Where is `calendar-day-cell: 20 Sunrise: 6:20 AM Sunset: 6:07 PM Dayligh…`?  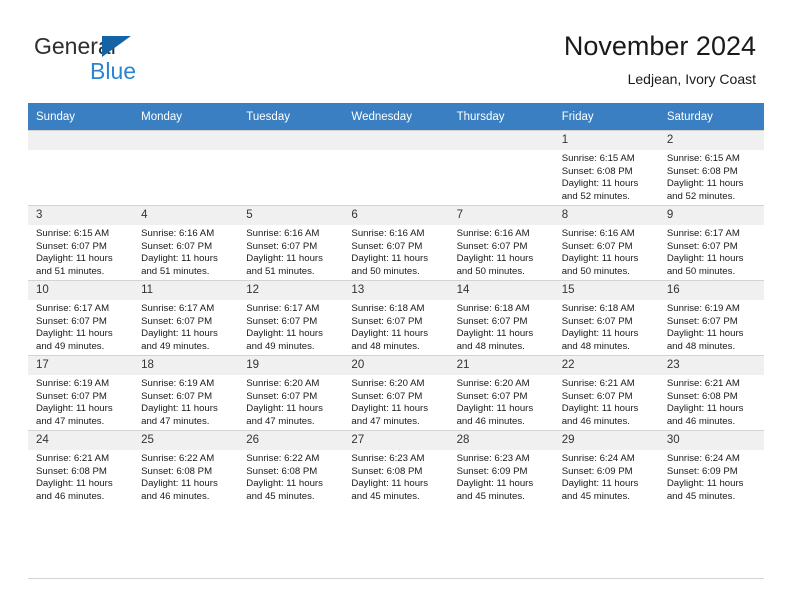 calendar-day-cell: 20 Sunrise: 6:20 AM Sunset: 6:07 PM Dayligh… is located at coordinates (396, 392).